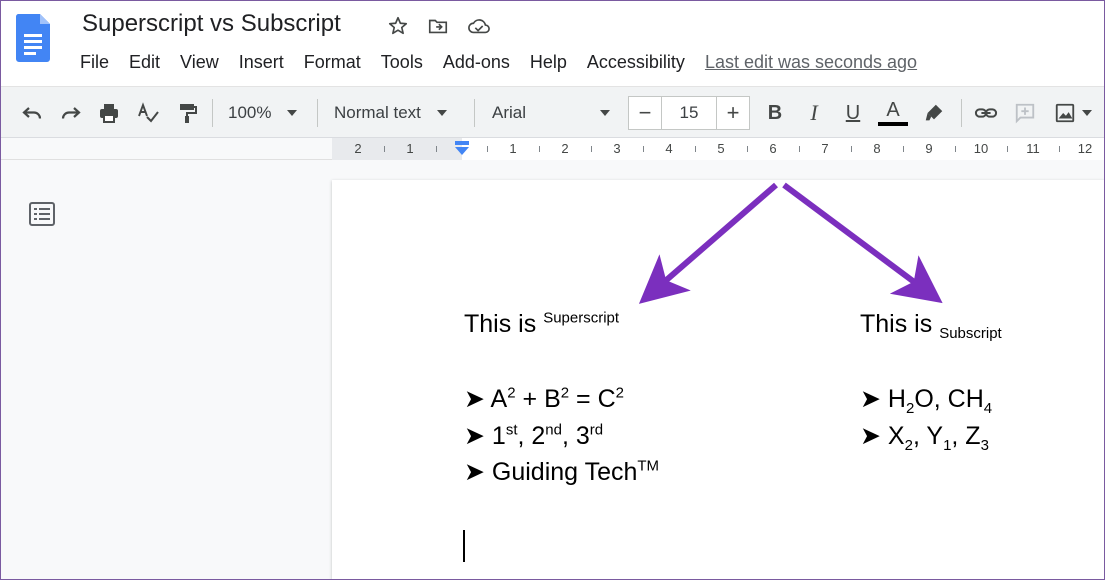 The width and height of the screenshot is (1105, 580). Describe the element at coordinates (398, 26) in the screenshot. I see `star-icon` at that location.